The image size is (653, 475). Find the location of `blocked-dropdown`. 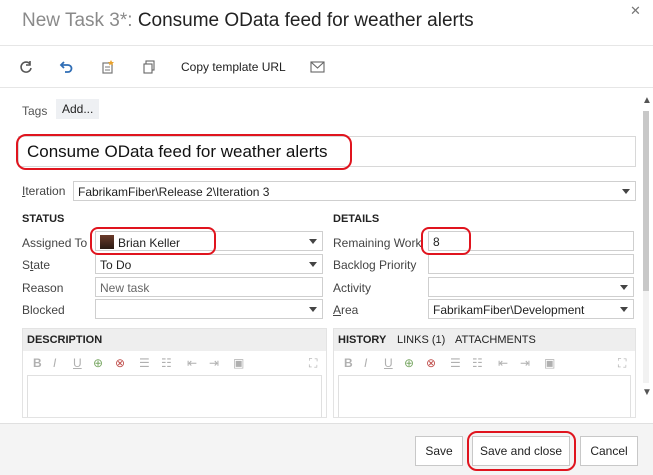

blocked-dropdown is located at coordinates (209, 309).